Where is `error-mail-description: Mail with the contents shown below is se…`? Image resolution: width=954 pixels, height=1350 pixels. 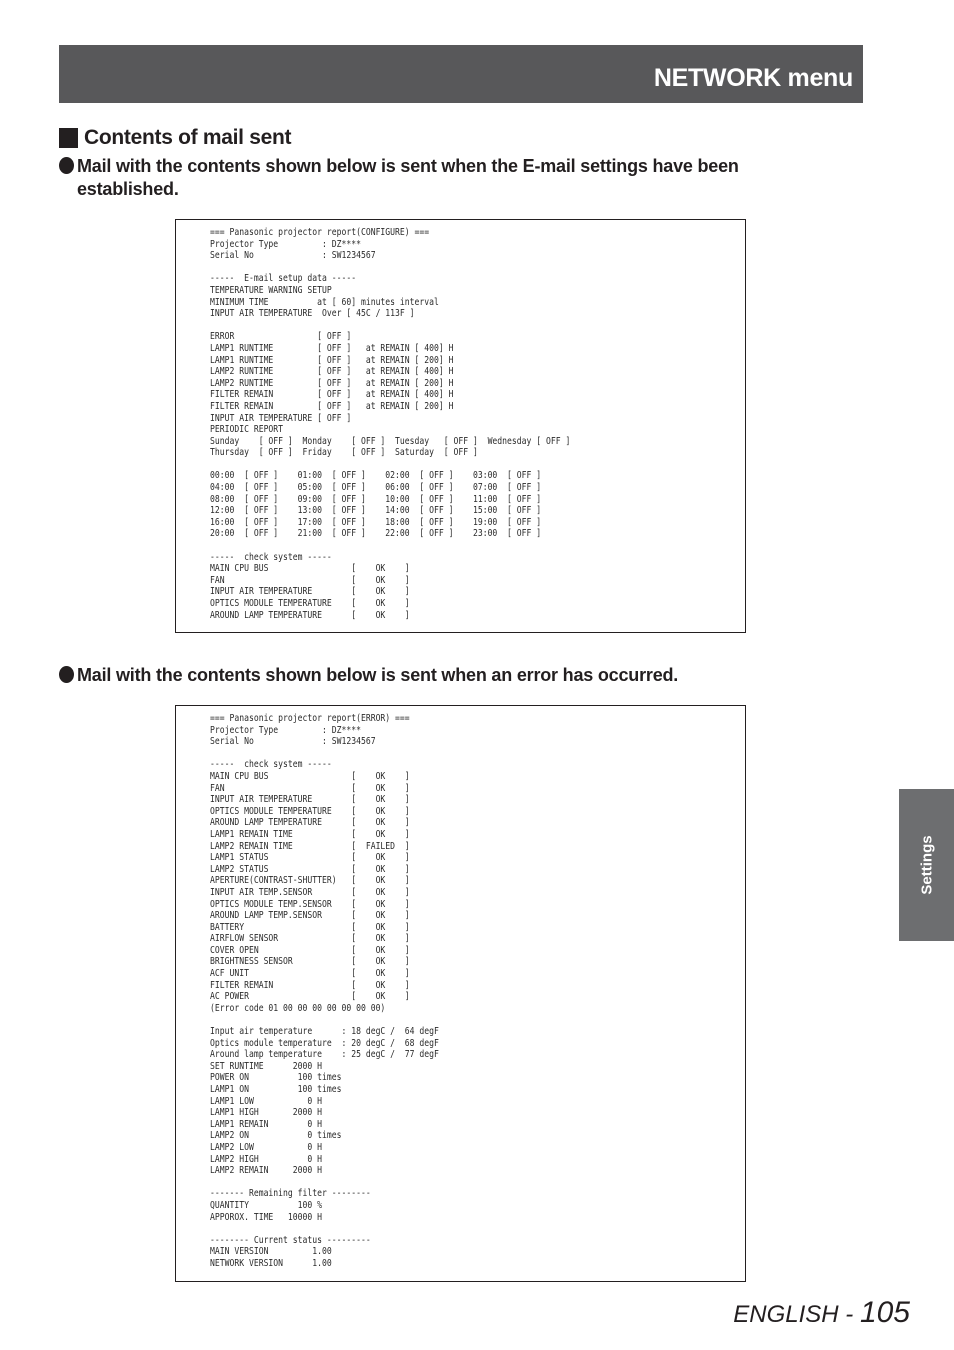
error-mail-description: Mail with the contents shown below is se… is located at coordinates (449, 675).